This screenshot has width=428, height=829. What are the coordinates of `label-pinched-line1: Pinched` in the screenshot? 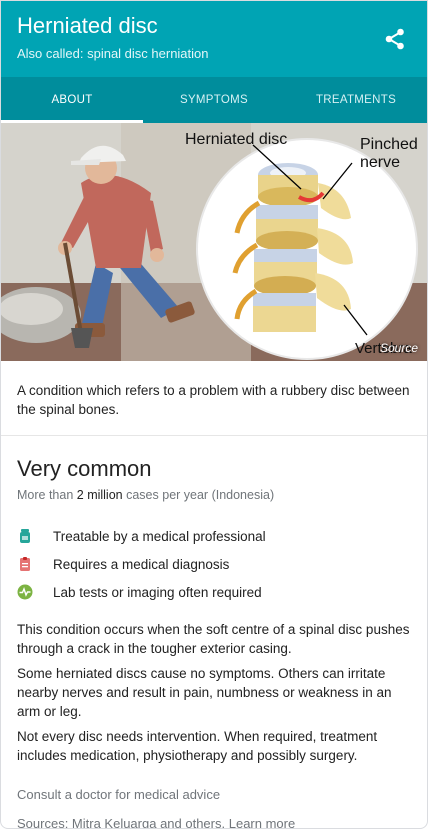 It's located at (389, 144).